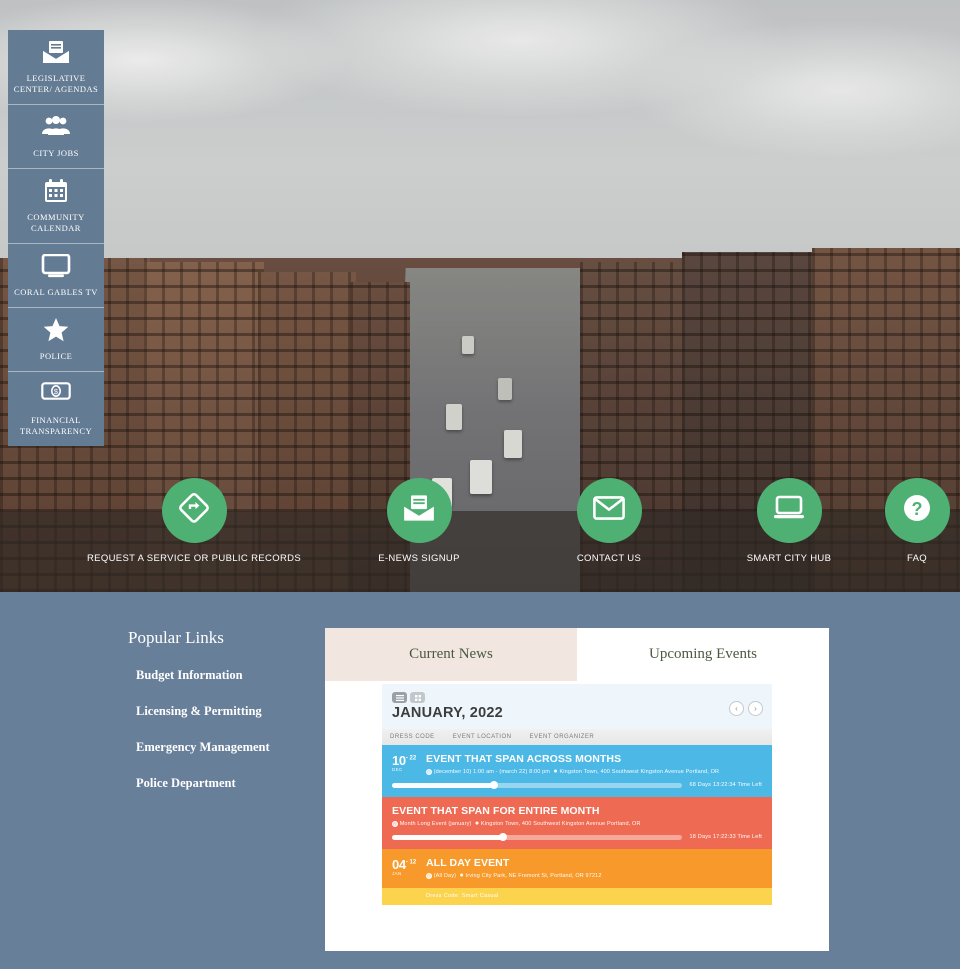 The height and width of the screenshot is (969, 960). What do you see at coordinates (227, 675) in the screenshot?
I see `popular-link-budget-information: Budget Information` at bounding box center [227, 675].